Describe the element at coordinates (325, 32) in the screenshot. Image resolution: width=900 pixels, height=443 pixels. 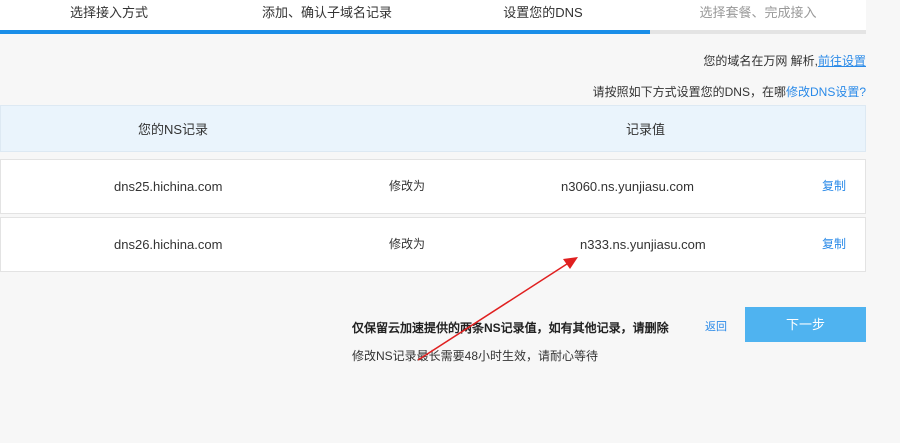
I see `progress-fill` at that location.